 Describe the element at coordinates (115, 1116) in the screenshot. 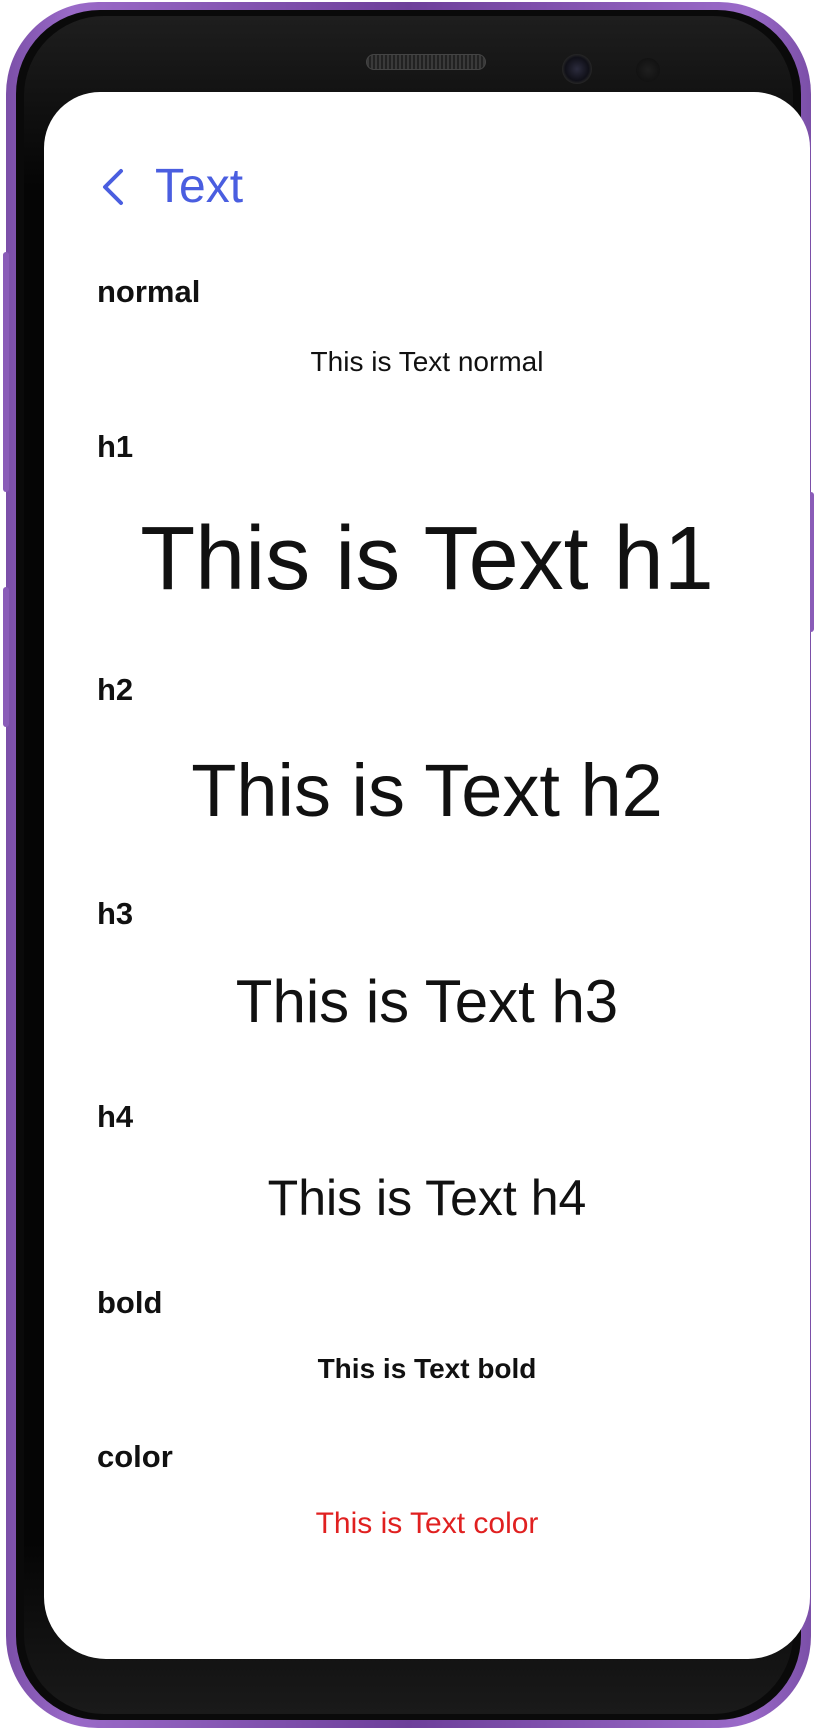

I see `section-label-h4: h4` at that location.